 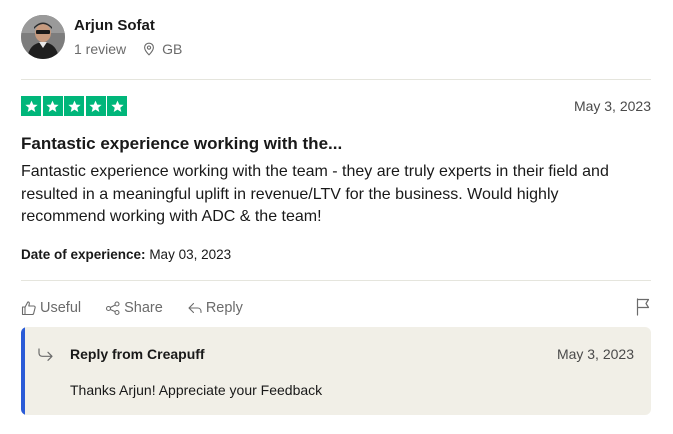 I want to click on reply-text: Thanks Arjun! Appreciate your Feedback, so click(x=196, y=390).